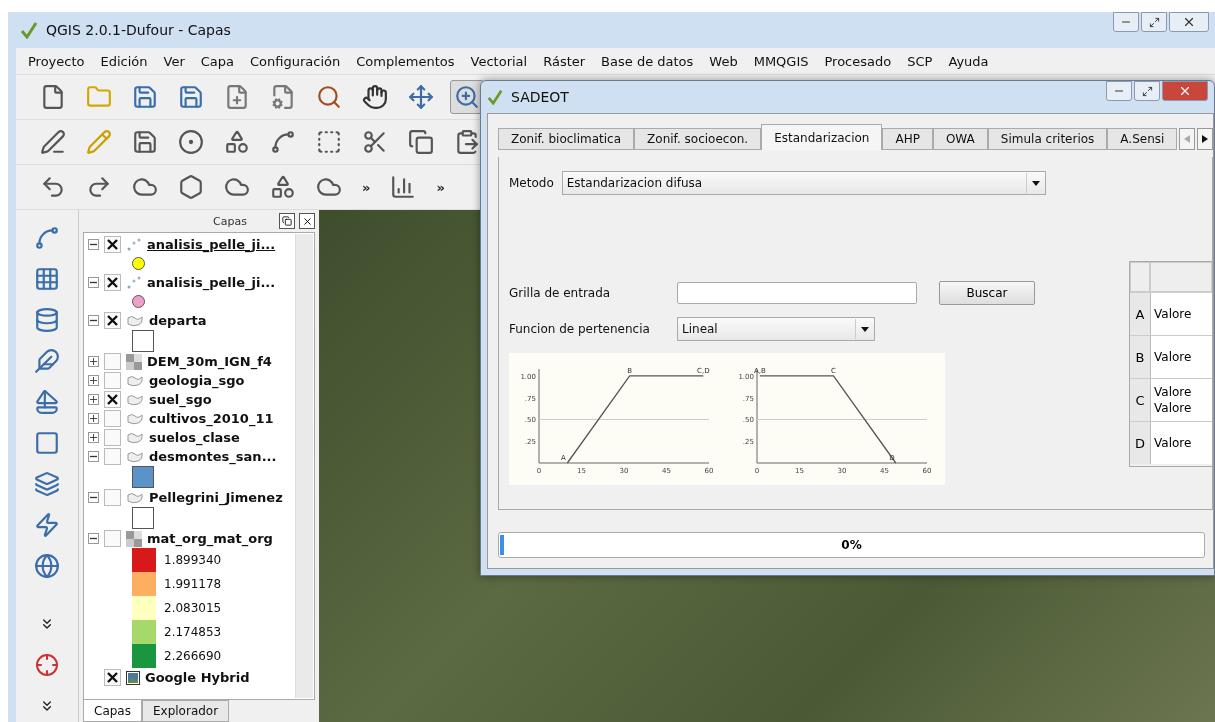 The height and width of the screenshot is (722, 1215). Describe the element at coordinates (210, 538) in the screenshot. I see `layer-name: mat_org_mat_org` at that location.